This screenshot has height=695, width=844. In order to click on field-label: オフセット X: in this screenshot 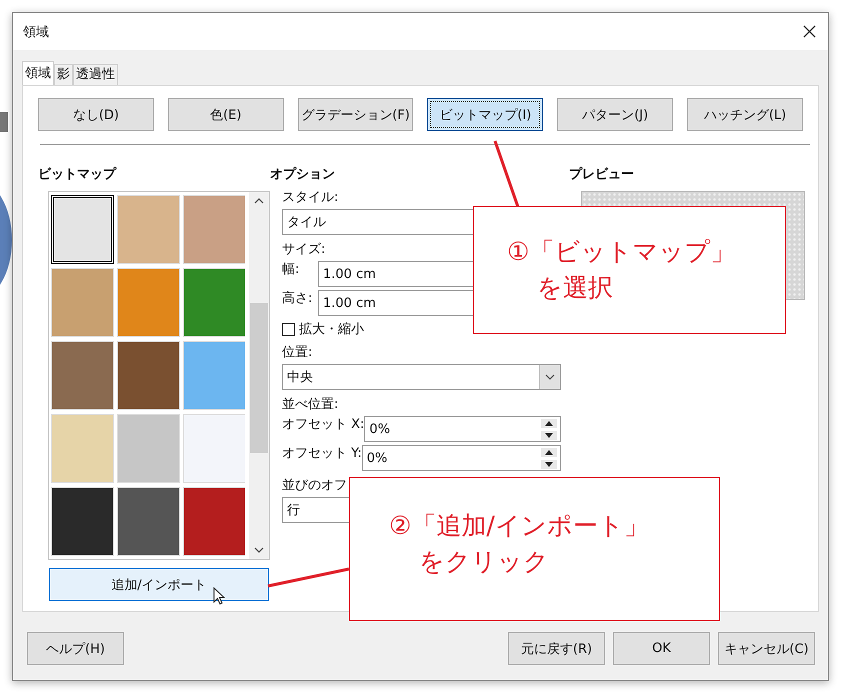, I will do `click(323, 424)`.